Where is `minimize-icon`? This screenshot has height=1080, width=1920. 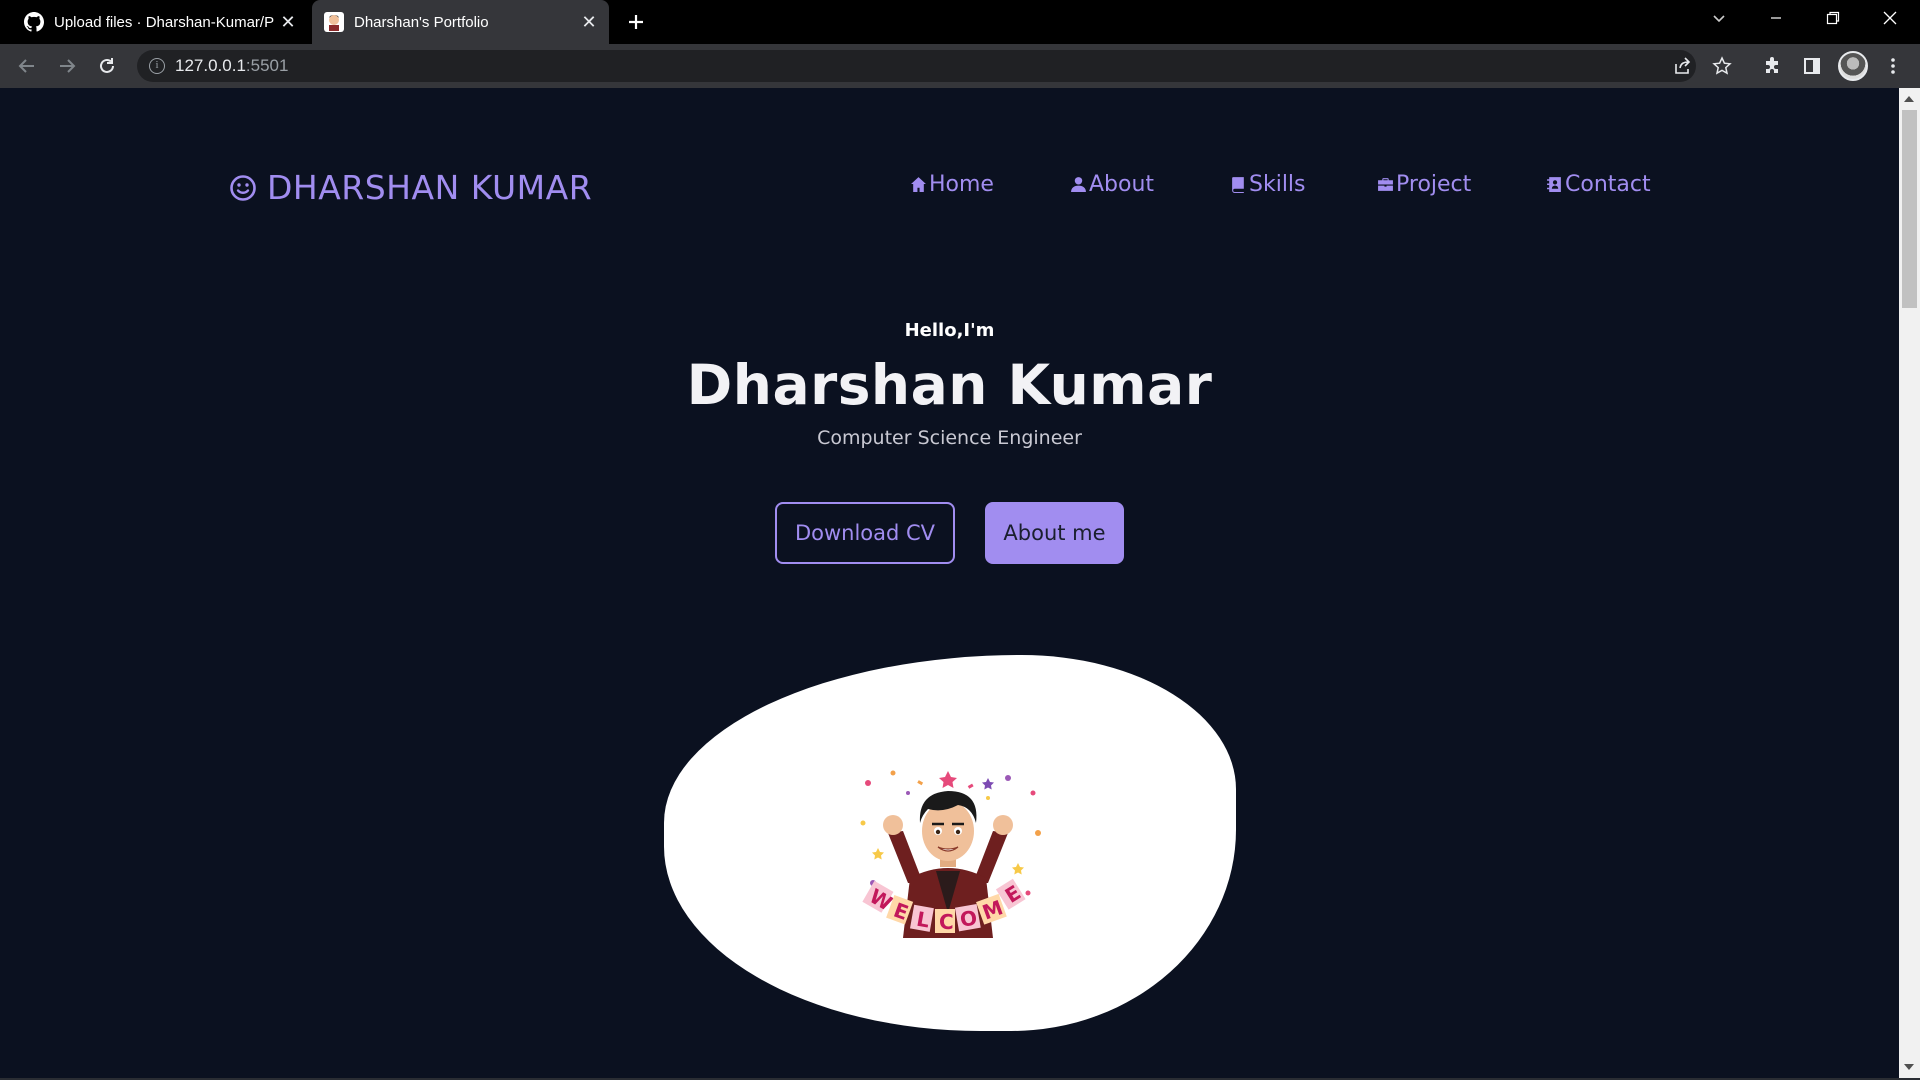
minimize-icon is located at coordinates (1776, 18).